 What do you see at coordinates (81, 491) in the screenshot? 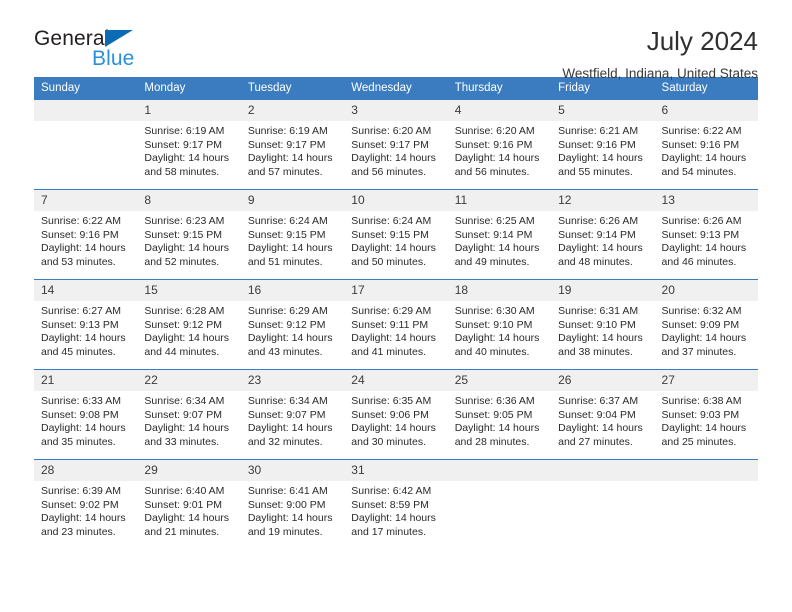
I see `sunrise-text: Sunrise: 6:39 AM` at bounding box center [81, 491].